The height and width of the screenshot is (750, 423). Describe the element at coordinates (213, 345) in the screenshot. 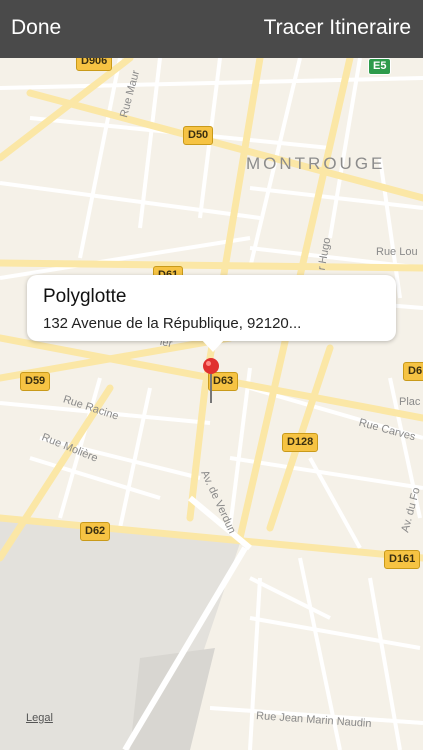

I see `callout-pointer` at that location.